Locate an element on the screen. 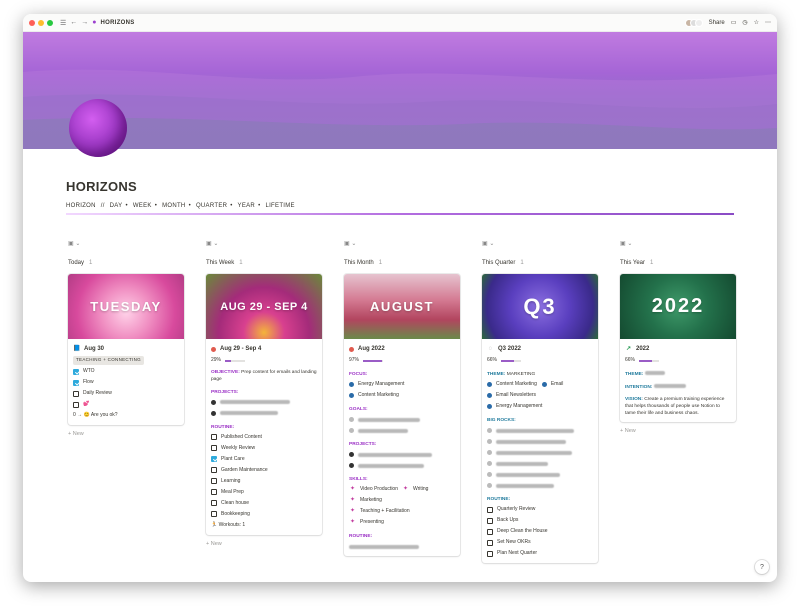  card-footer: 0 → 😊 Are you ok? is located at coordinates (95, 414).